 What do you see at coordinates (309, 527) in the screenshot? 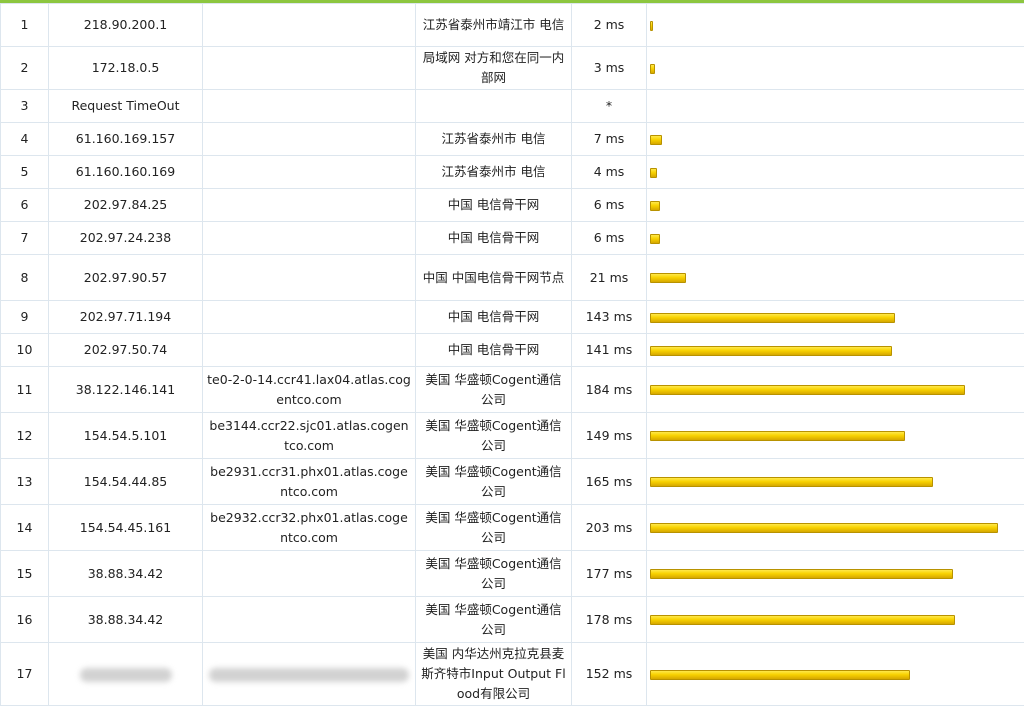
I see `hostname-cell: be2932.ccr32.phx01.atlas.cogentco.com` at bounding box center [309, 527].